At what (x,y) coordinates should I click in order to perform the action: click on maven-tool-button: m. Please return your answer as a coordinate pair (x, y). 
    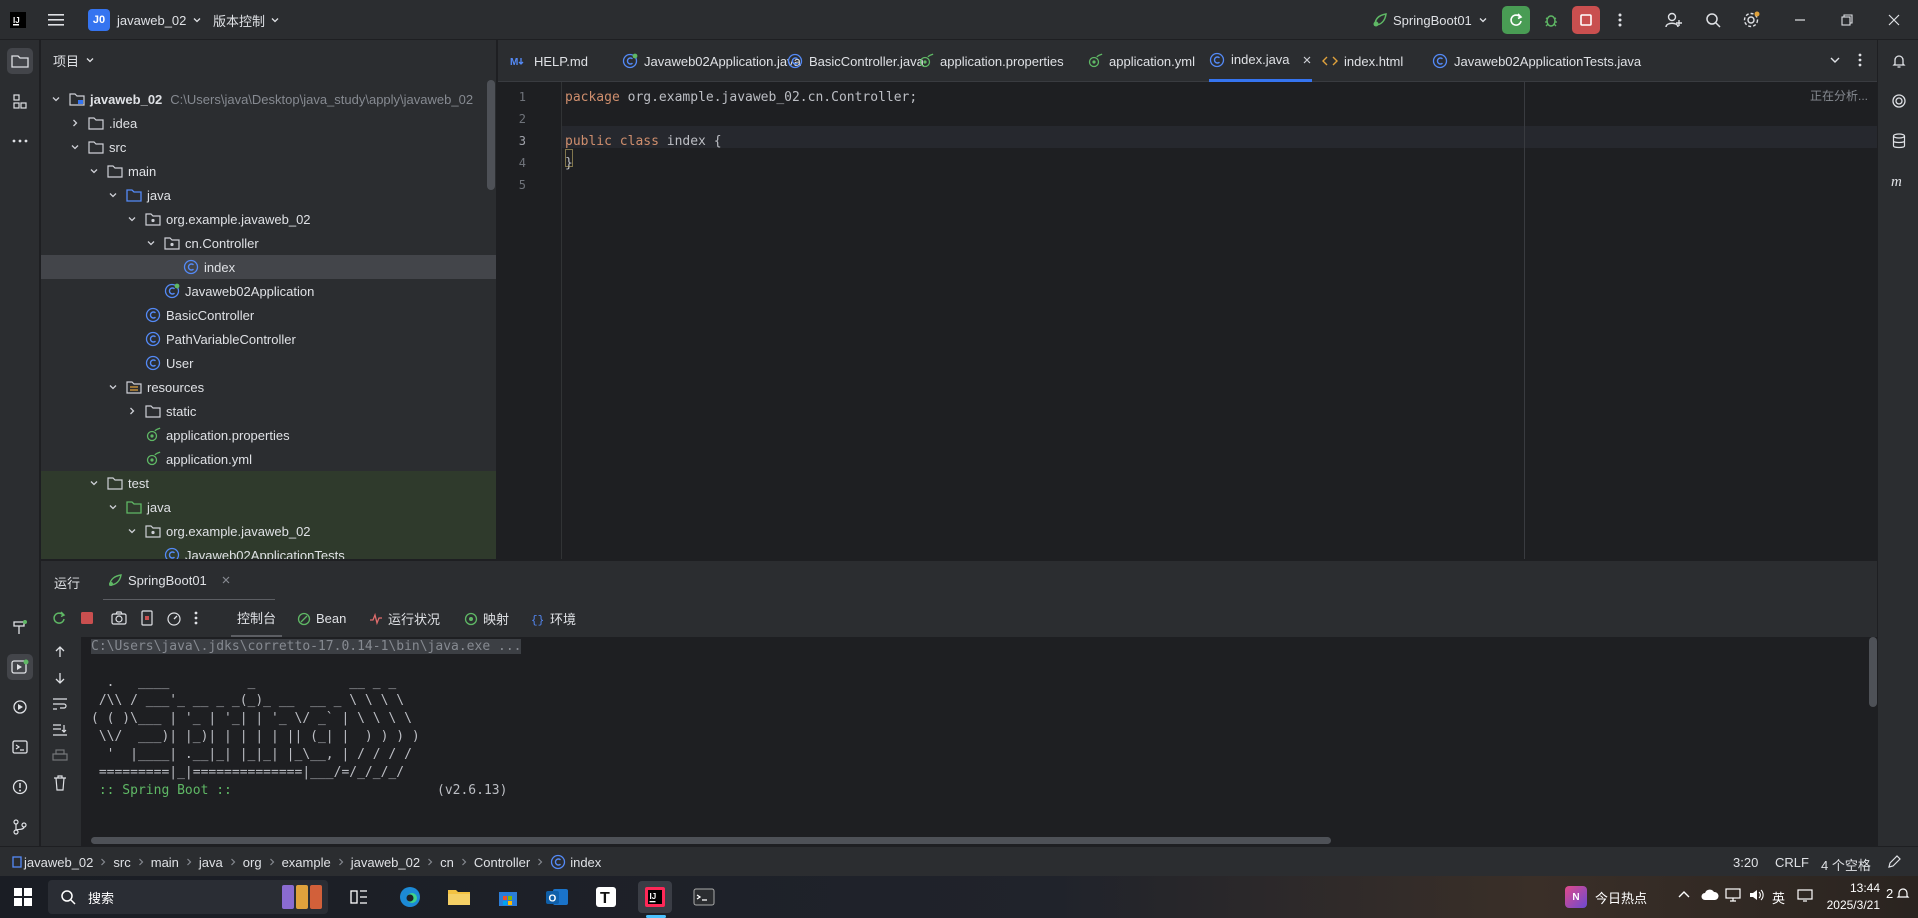
    Looking at the image, I should click on (1899, 181).